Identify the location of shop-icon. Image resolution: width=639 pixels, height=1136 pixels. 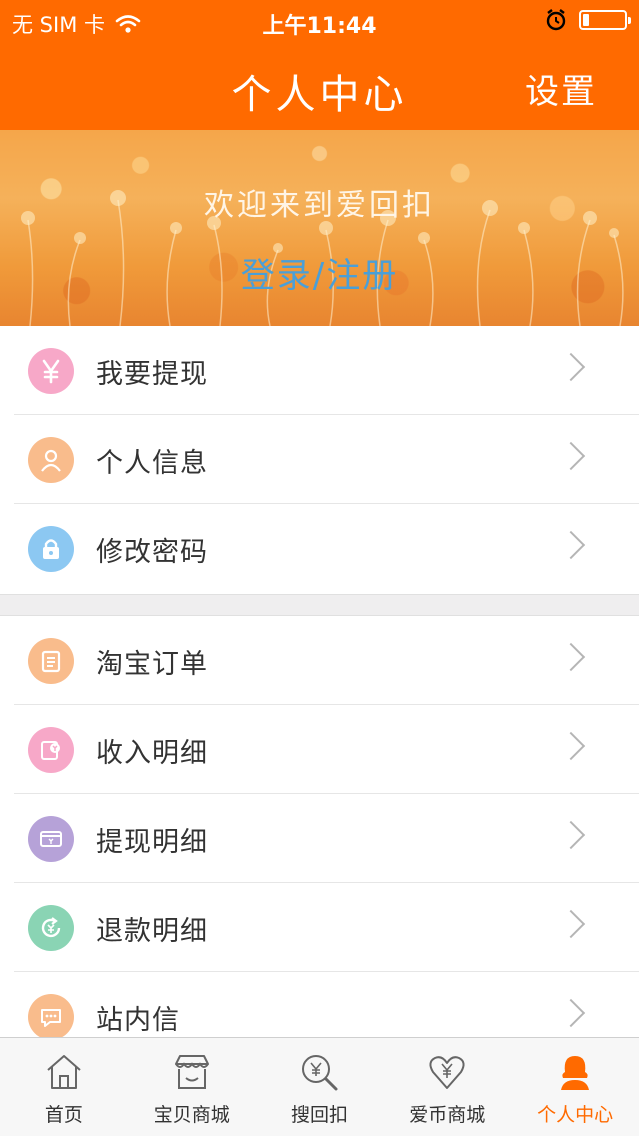
(191, 1072).